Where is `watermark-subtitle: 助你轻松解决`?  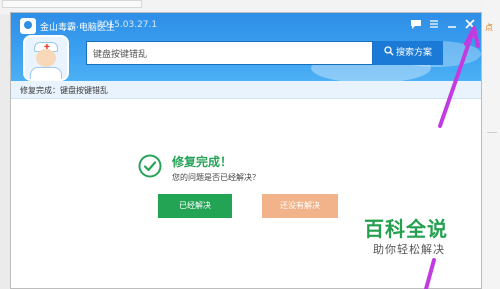 watermark-subtitle: 助你轻松解决 is located at coordinates (409, 249).